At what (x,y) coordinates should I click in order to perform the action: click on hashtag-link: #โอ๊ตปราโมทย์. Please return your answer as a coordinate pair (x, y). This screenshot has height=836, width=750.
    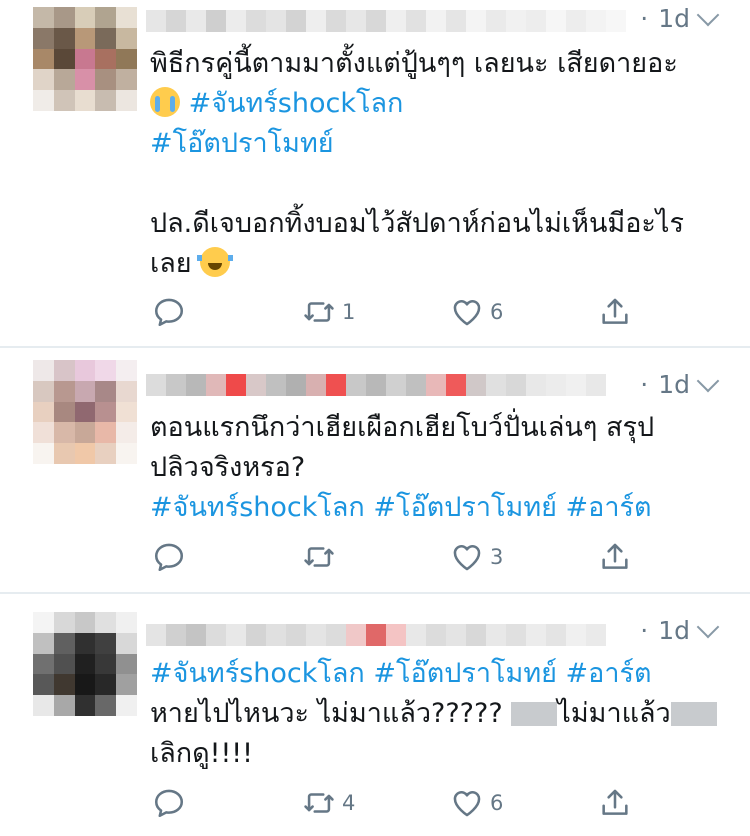
    Looking at the image, I should click on (242, 143).